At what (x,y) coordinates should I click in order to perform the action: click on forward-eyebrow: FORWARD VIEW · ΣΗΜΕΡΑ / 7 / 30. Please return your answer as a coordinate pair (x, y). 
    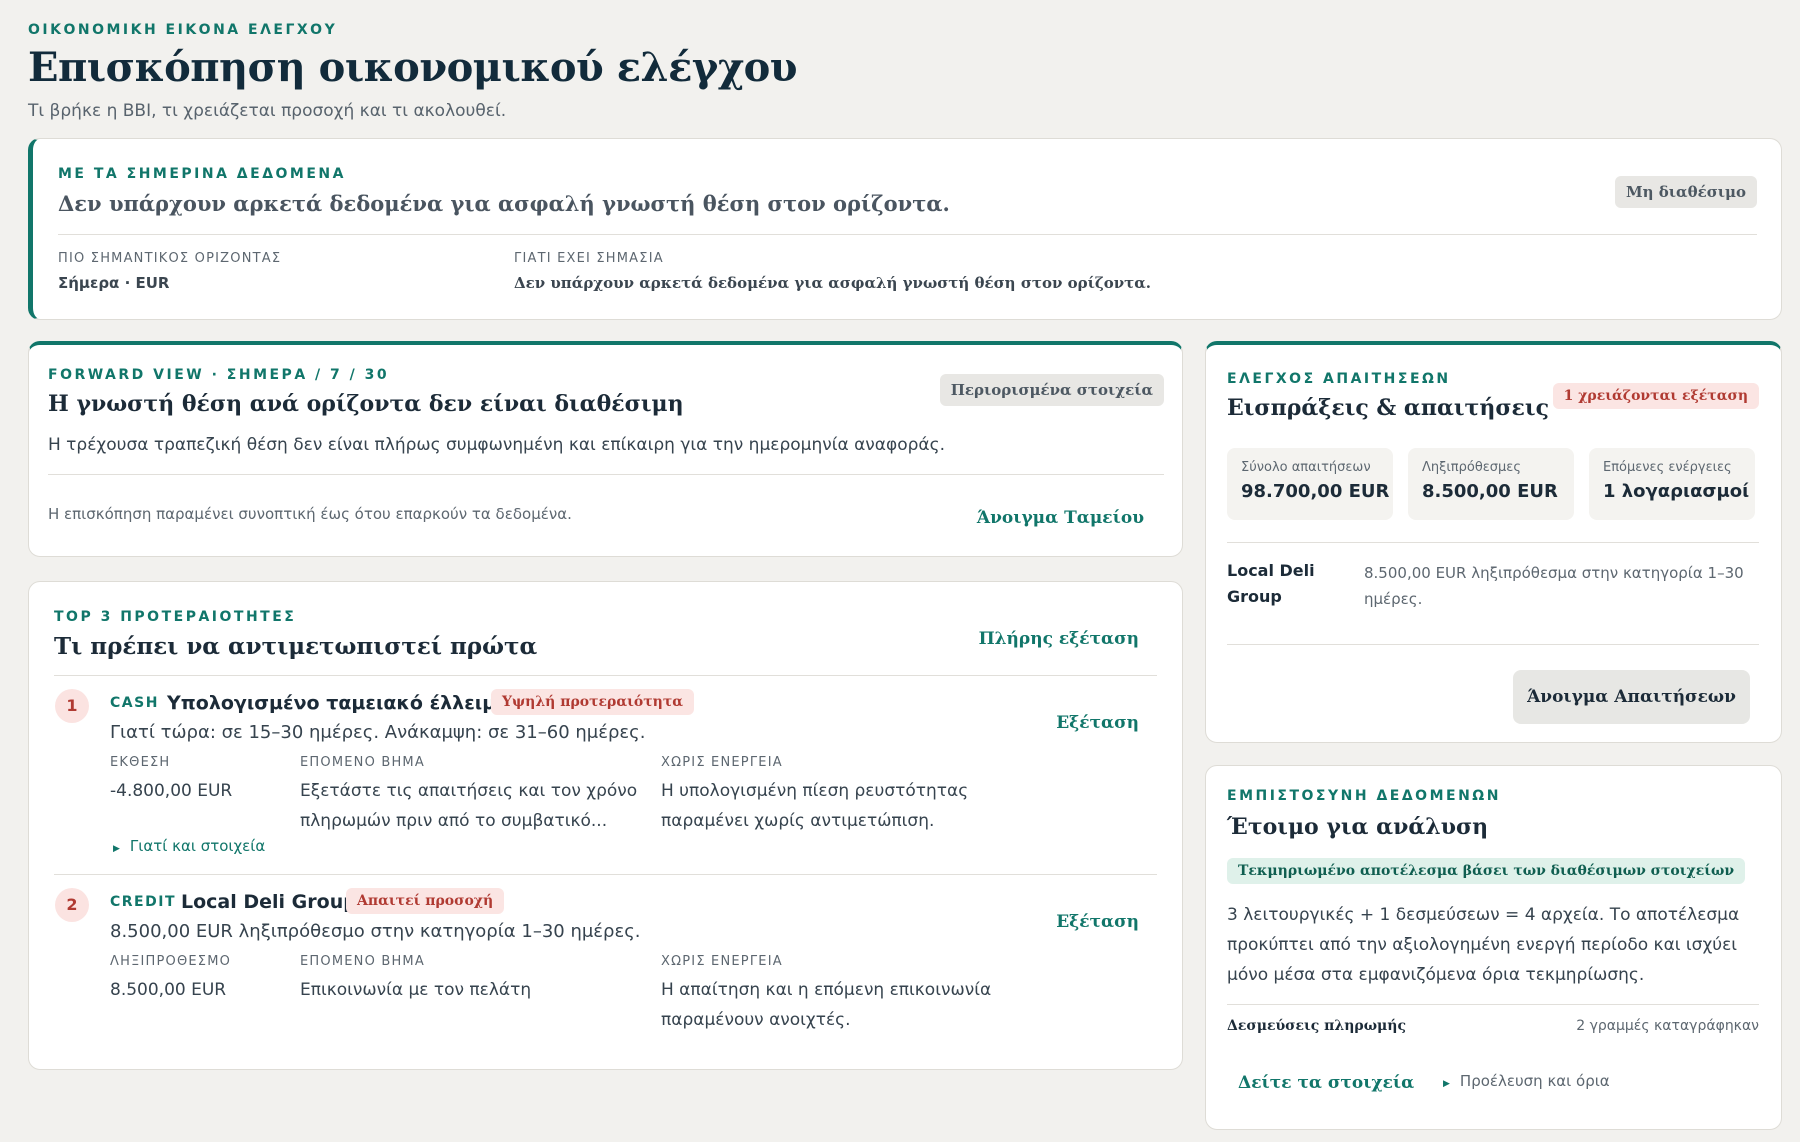
    Looking at the image, I should click on (219, 375).